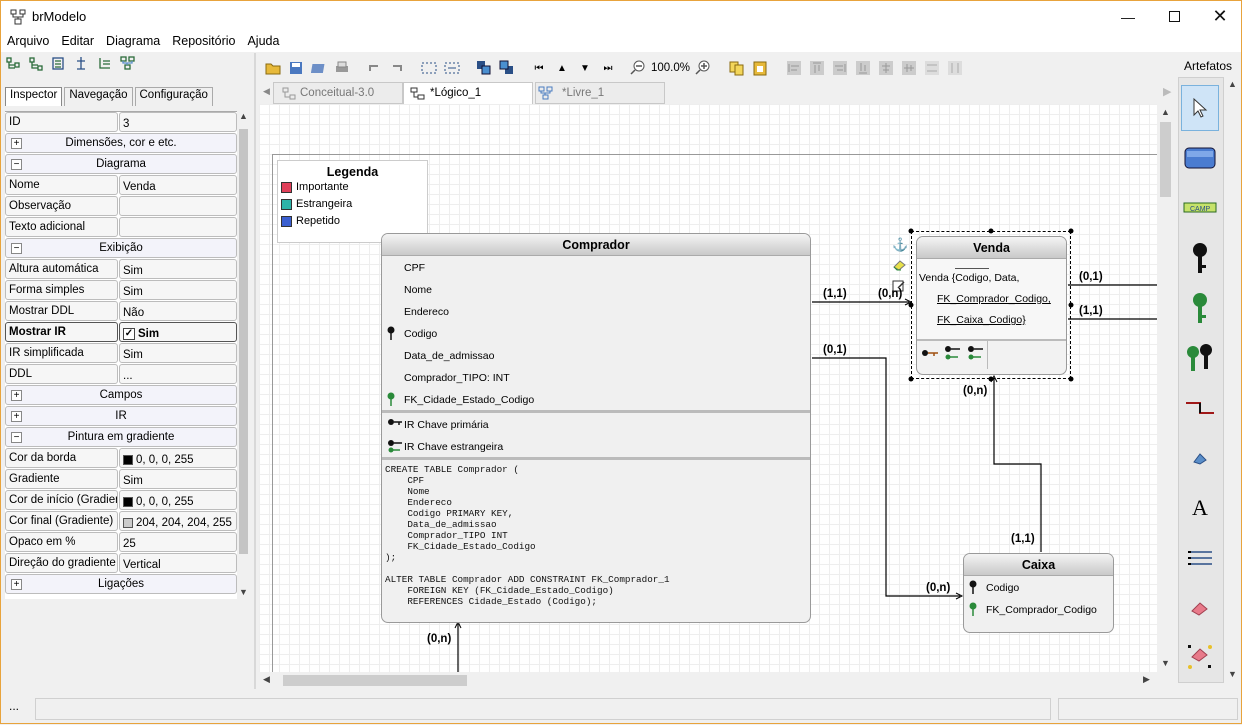 Image resolution: width=1242 pixels, height=725 pixels. Describe the element at coordinates (352, 201) in the screenshot. I see `legend-box: Legenda Importante Estrangeira Repetido` at that location.